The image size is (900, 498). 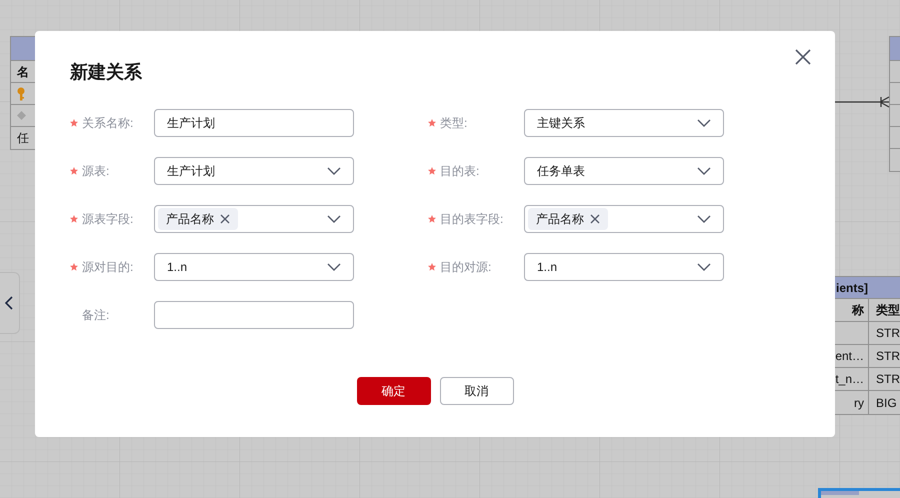 What do you see at coordinates (888, 310) in the screenshot?
I see `table-cell-text: 类型` at bounding box center [888, 310].